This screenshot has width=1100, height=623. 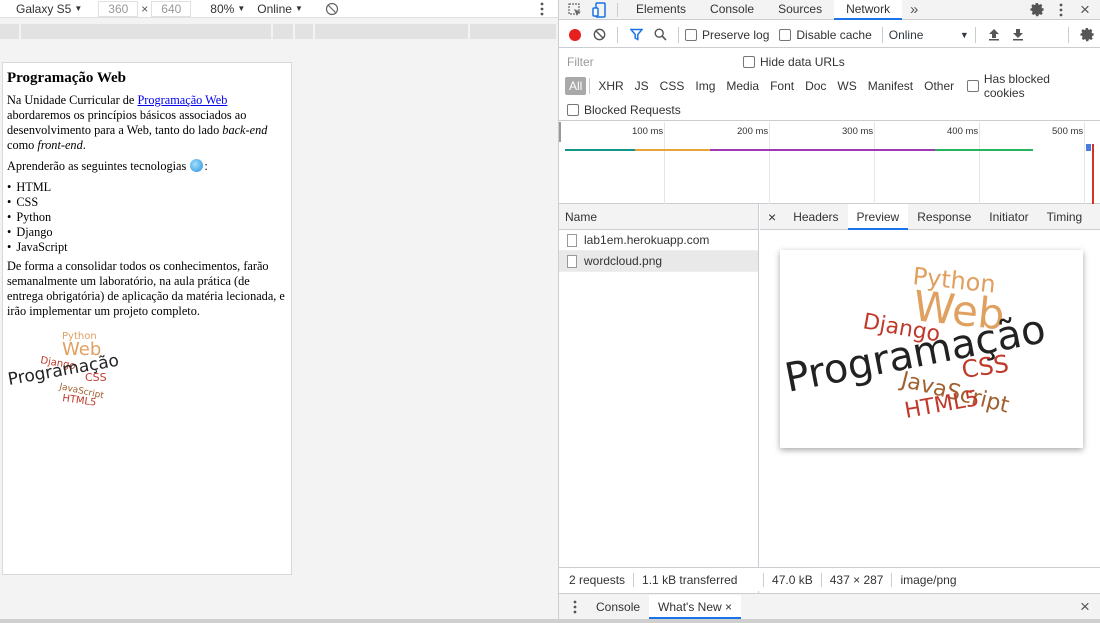 What do you see at coordinates (661, 10) in the screenshot?
I see `tab-elements: Elements` at bounding box center [661, 10].